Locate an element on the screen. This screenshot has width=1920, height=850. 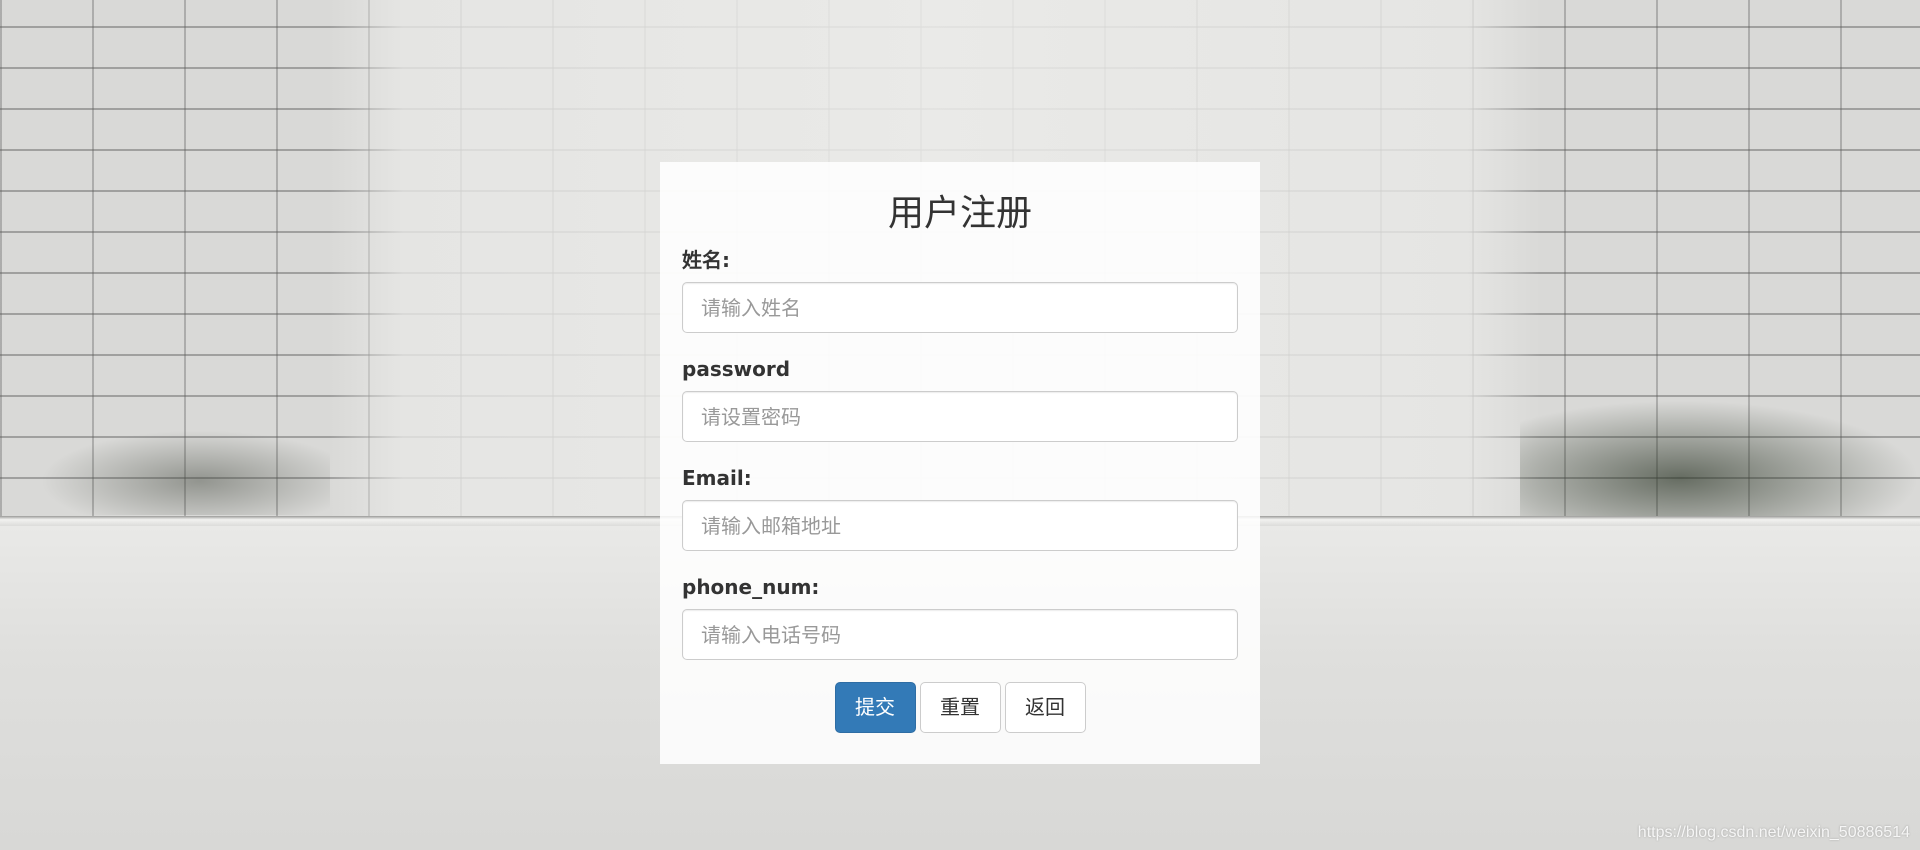
email-label: Email: is located at coordinates (717, 478).